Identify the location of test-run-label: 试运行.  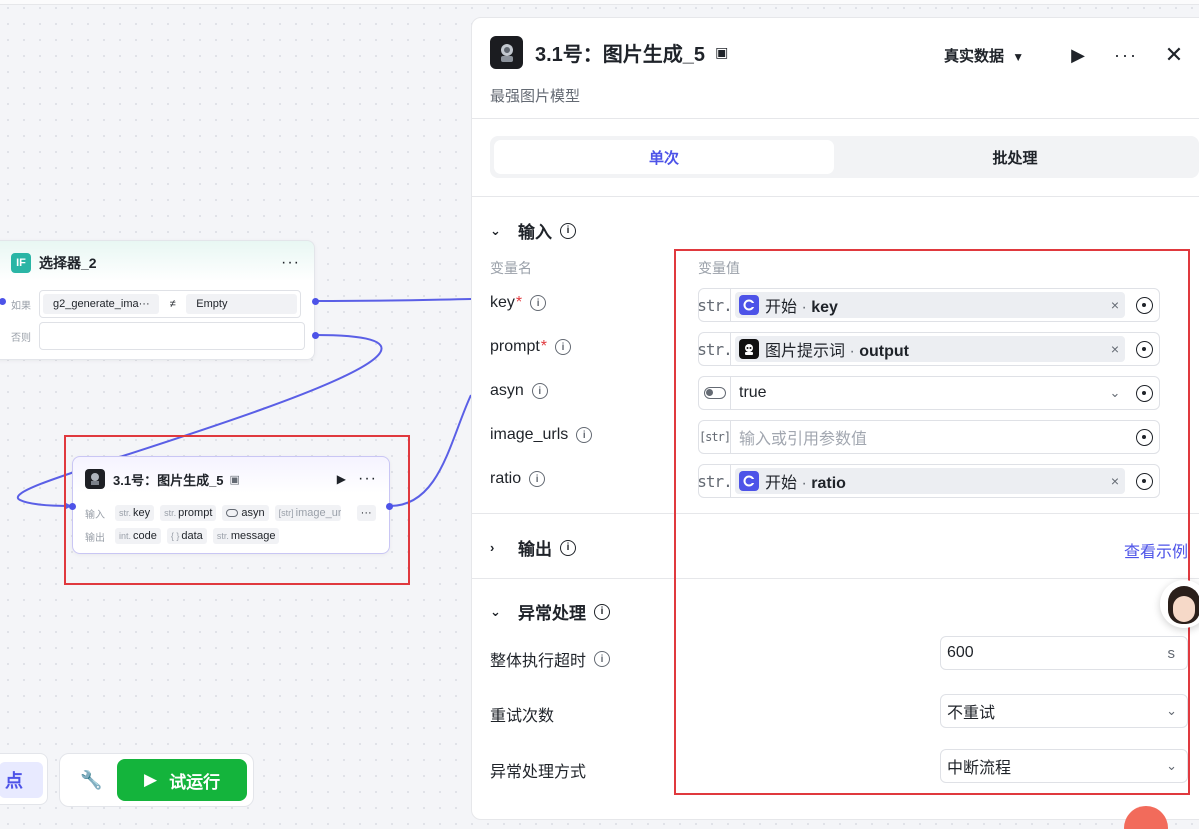
(195, 782).